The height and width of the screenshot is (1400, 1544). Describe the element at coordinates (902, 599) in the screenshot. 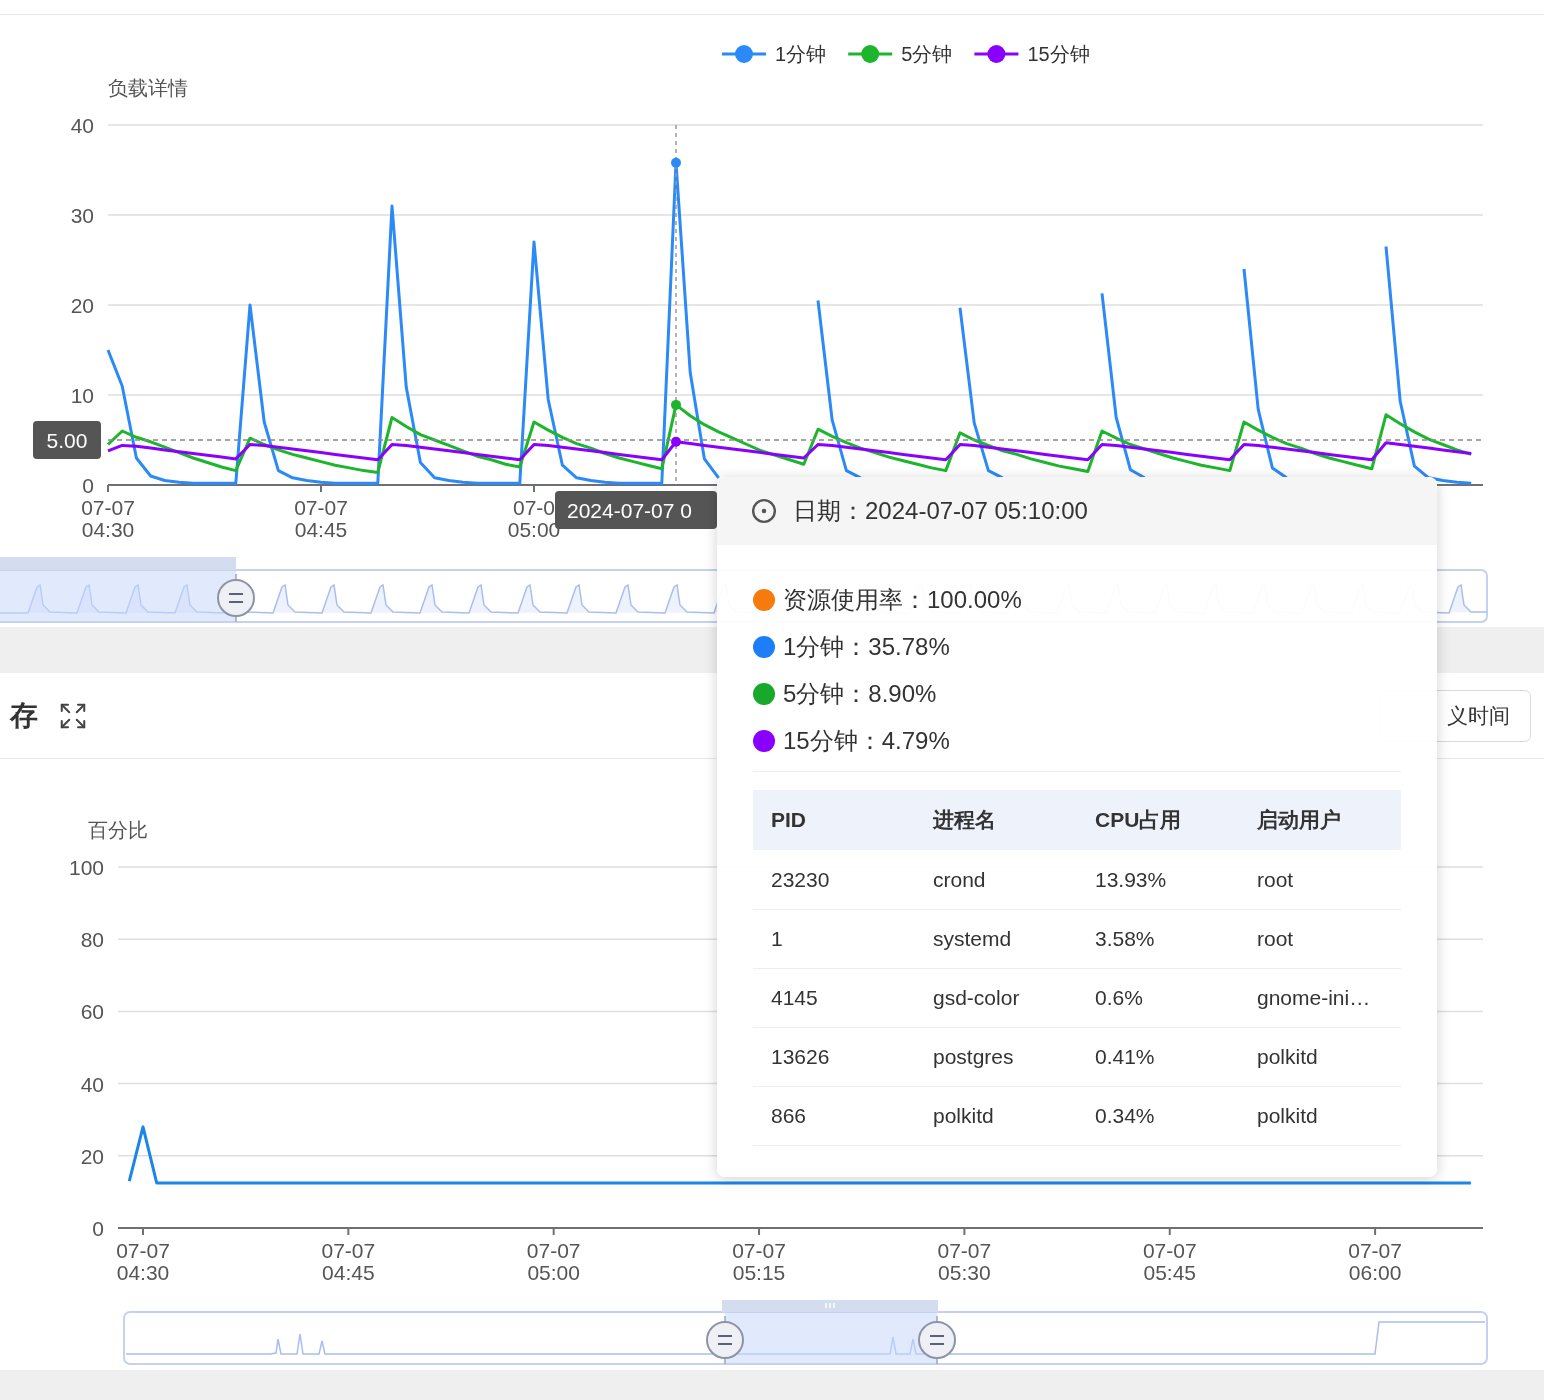

I see `tooltip-value: 资源使用率：100.00%` at that location.